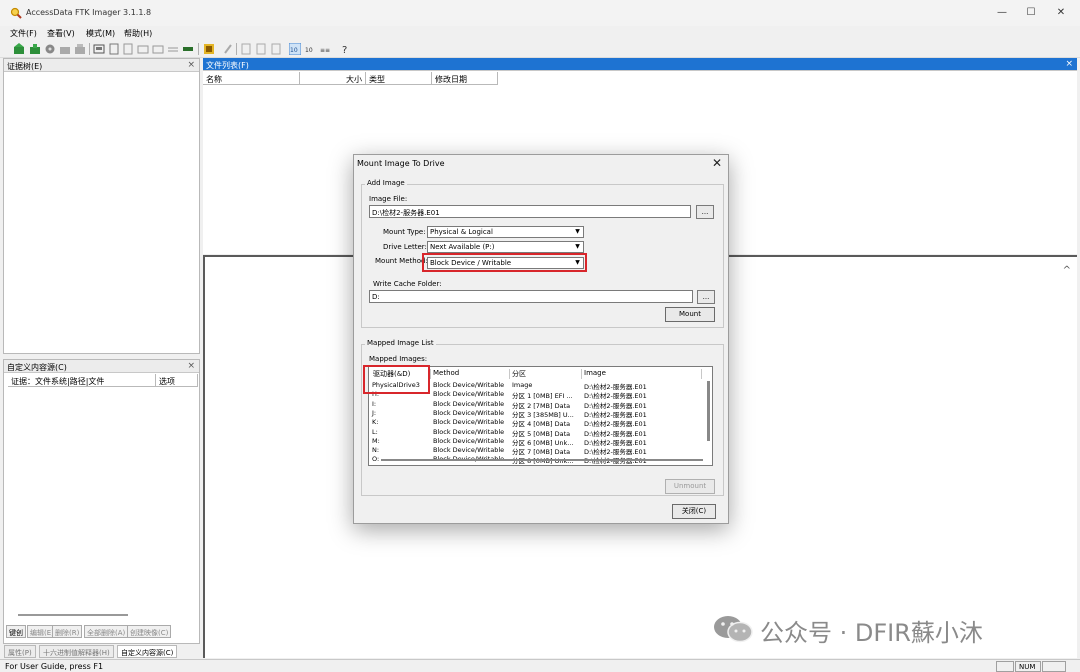 The width and height of the screenshot is (1080, 672). Describe the element at coordinates (717, 163) in the screenshot. I see `close-icon: ✕` at that location.